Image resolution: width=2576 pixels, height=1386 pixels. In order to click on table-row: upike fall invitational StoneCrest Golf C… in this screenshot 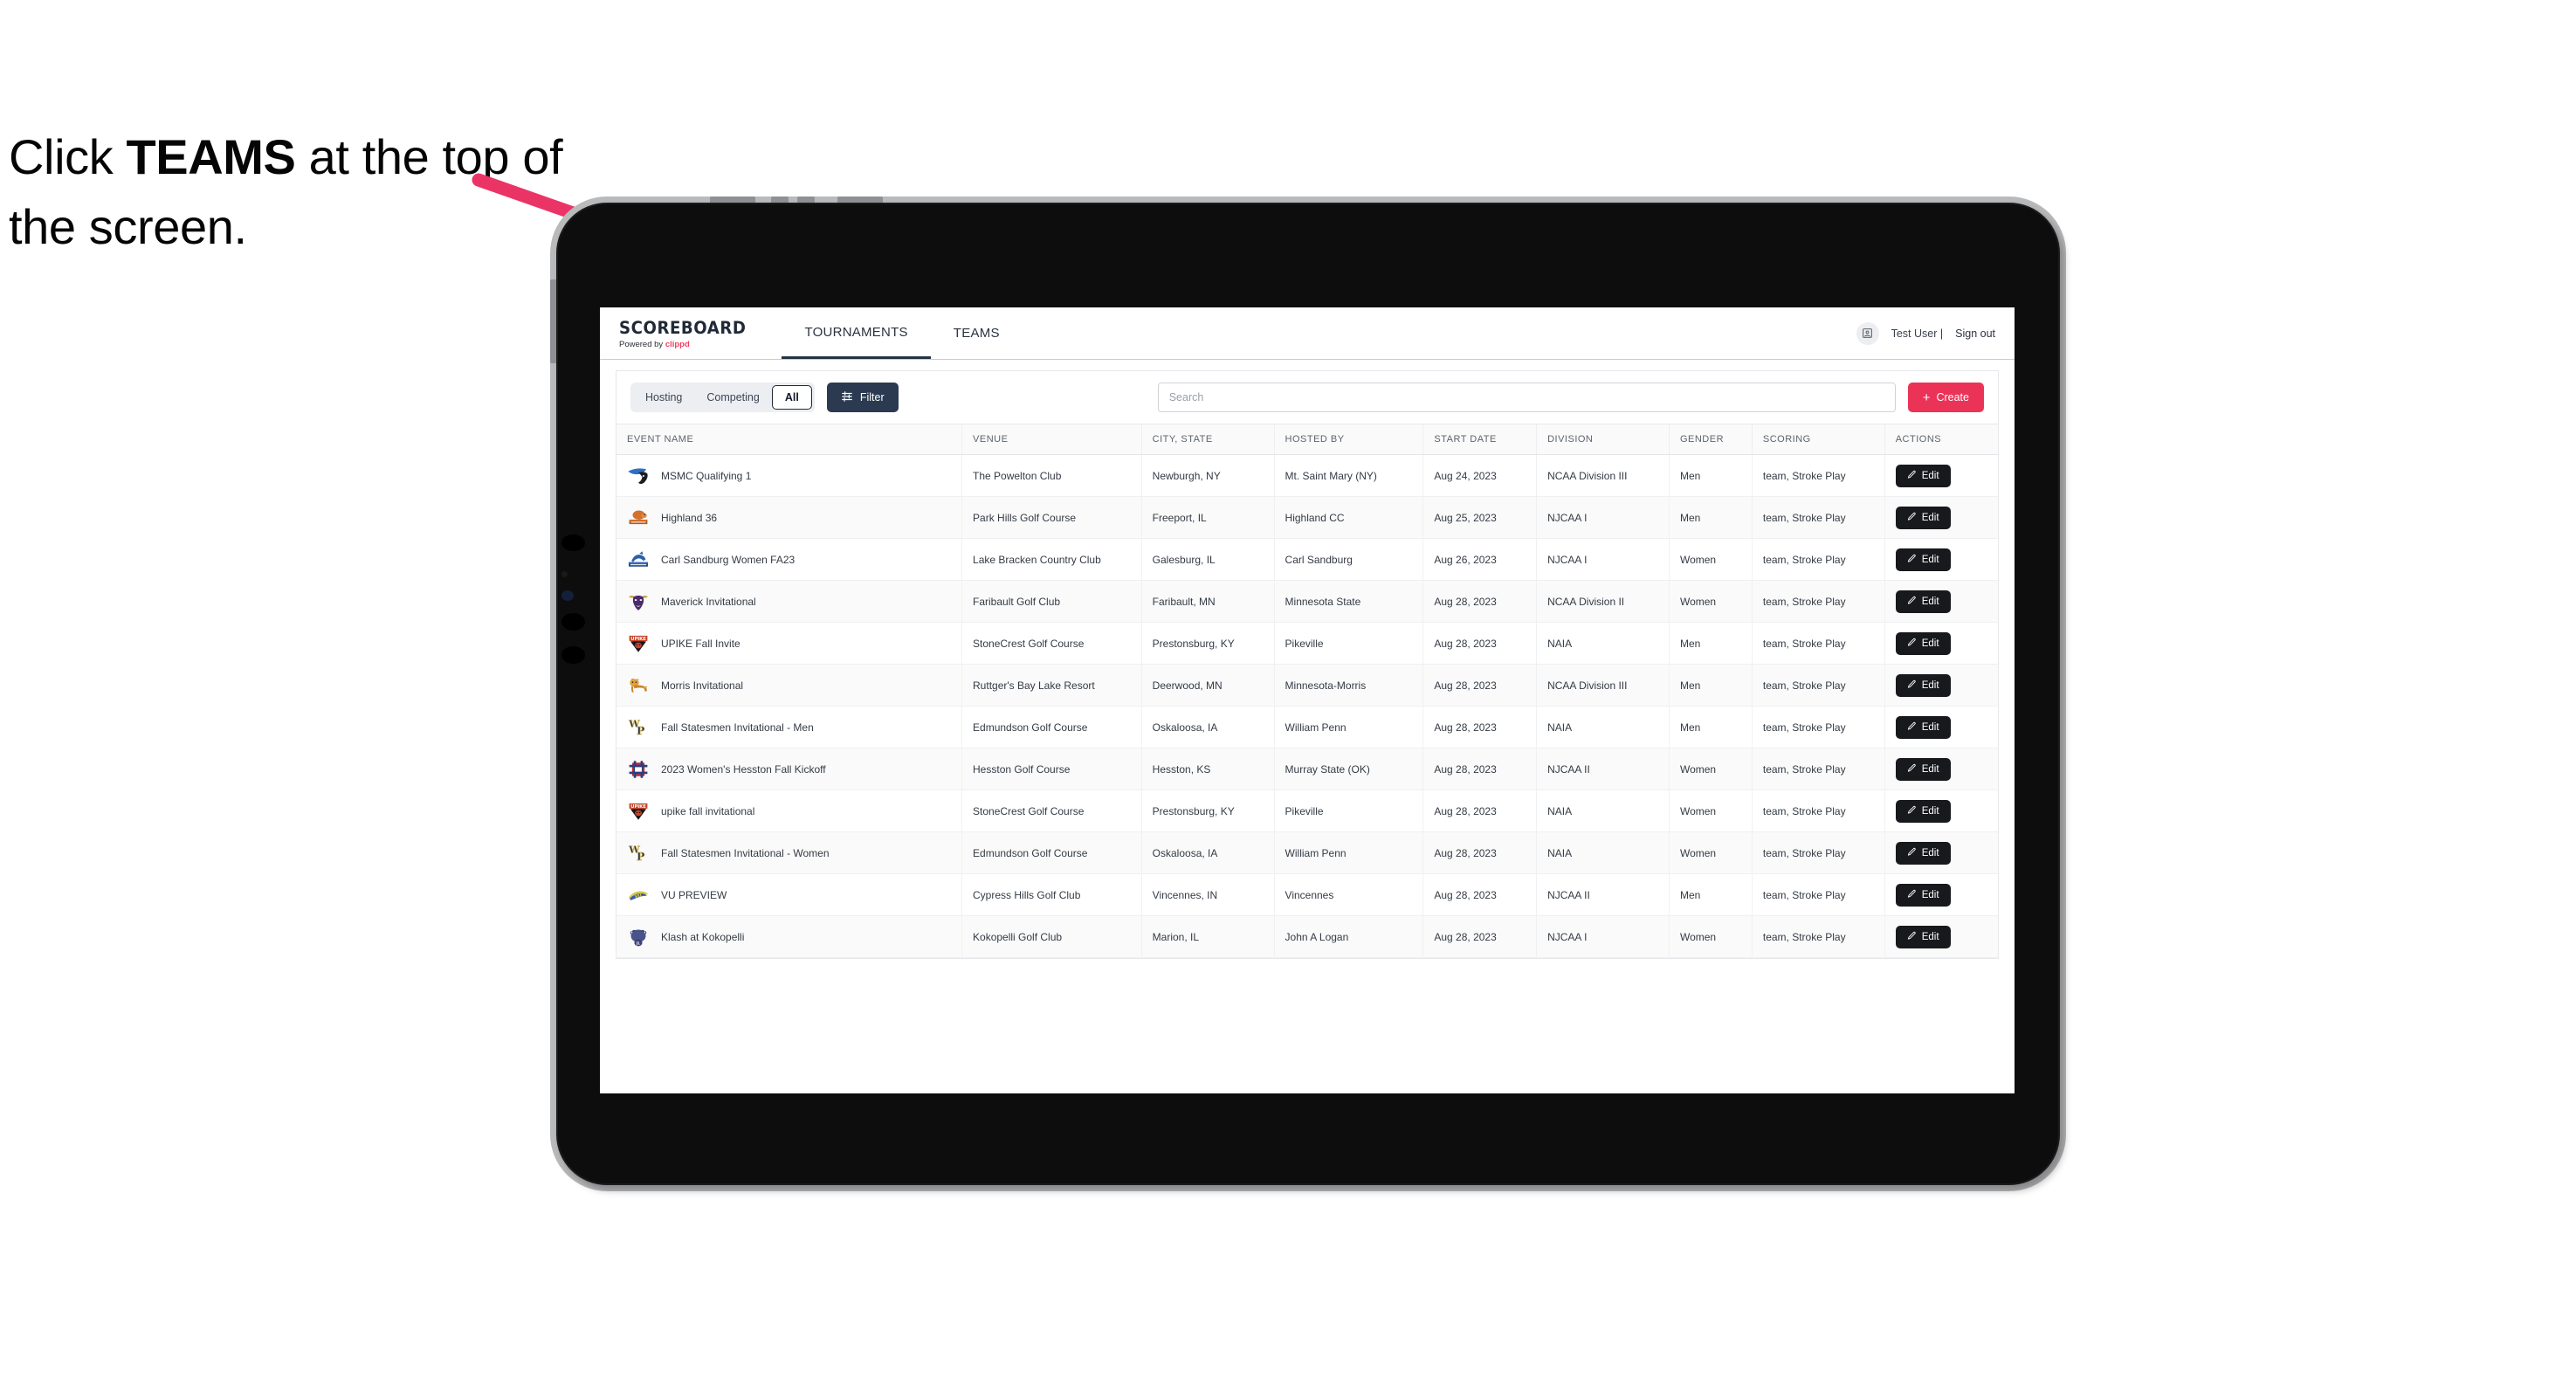, I will do `click(1307, 811)`.